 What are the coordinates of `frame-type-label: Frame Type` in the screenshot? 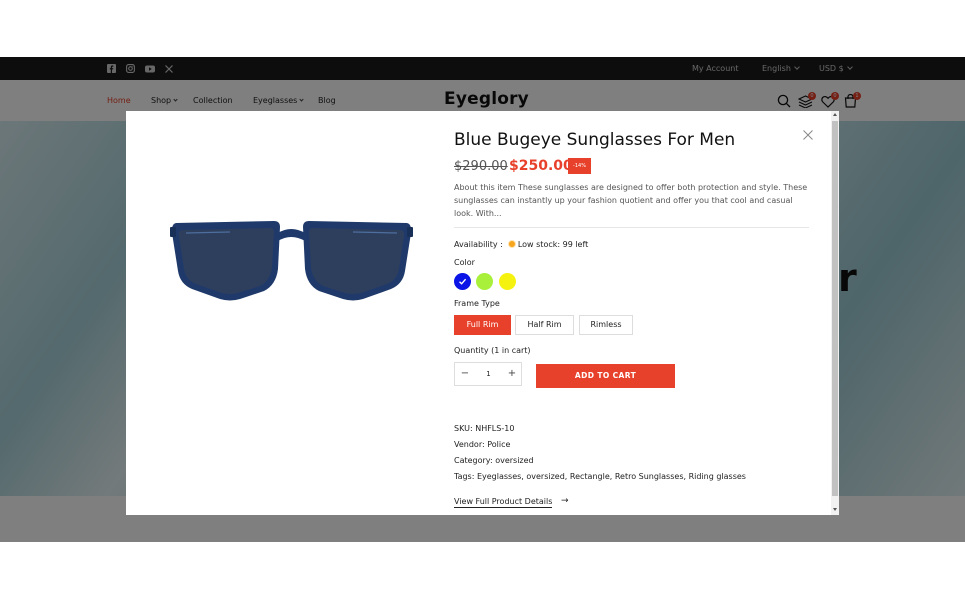 It's located at (477, 303).